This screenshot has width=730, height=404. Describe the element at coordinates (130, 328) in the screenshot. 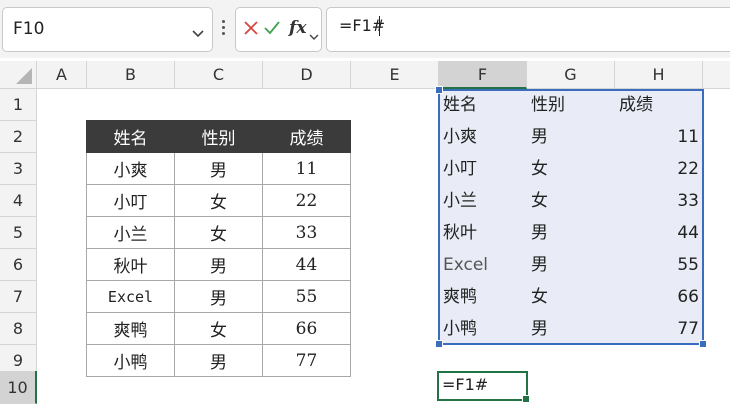

I see `table-cell: 爽鸭` at that location.